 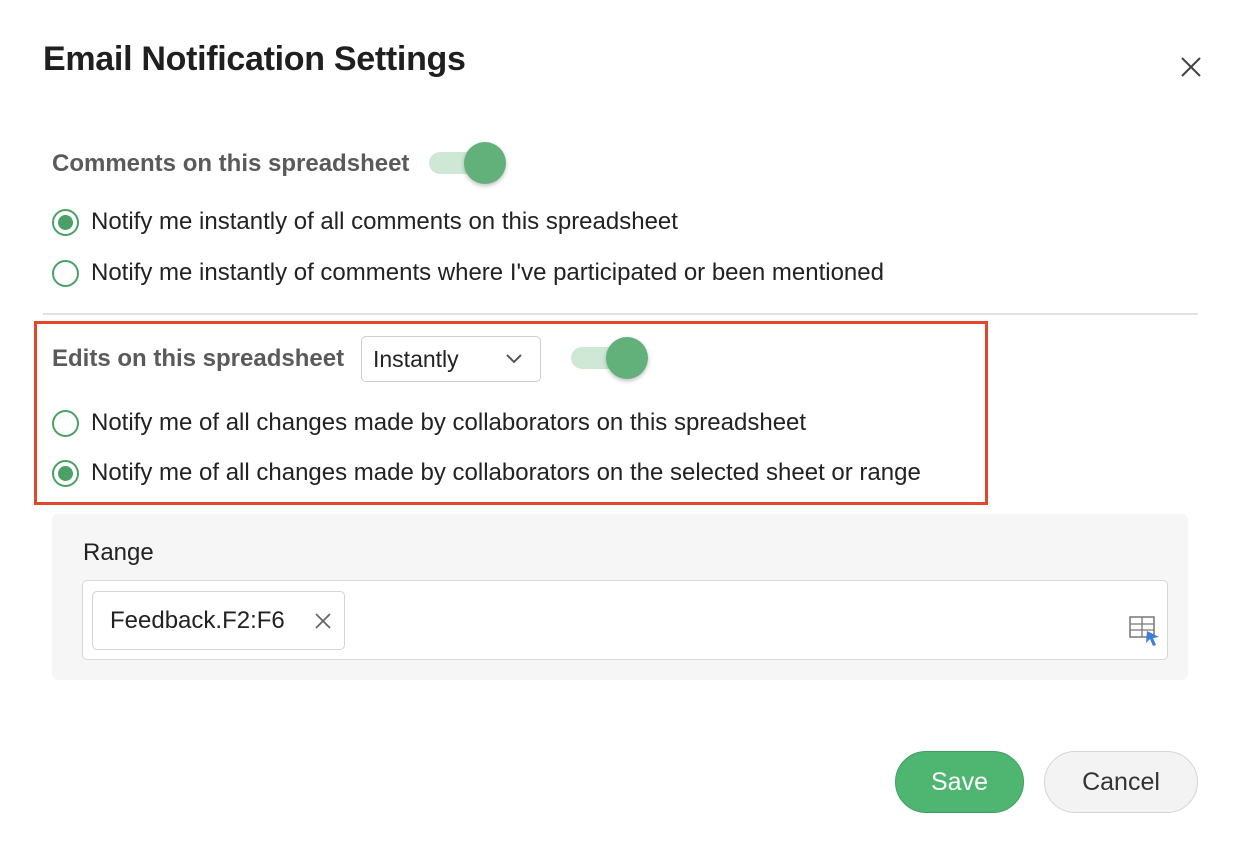 I want to click on edits-frequency-select: Instantly, so click(x=451, y=359).